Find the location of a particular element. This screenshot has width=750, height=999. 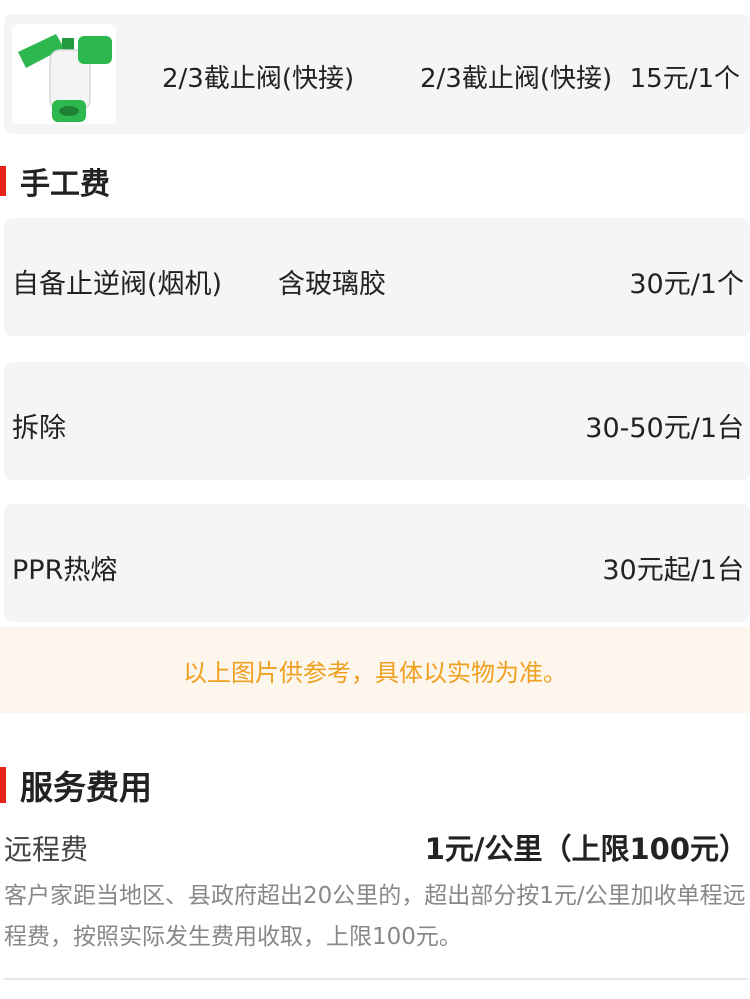

fee-label: 拆除 is located at coordinates (39, 428).